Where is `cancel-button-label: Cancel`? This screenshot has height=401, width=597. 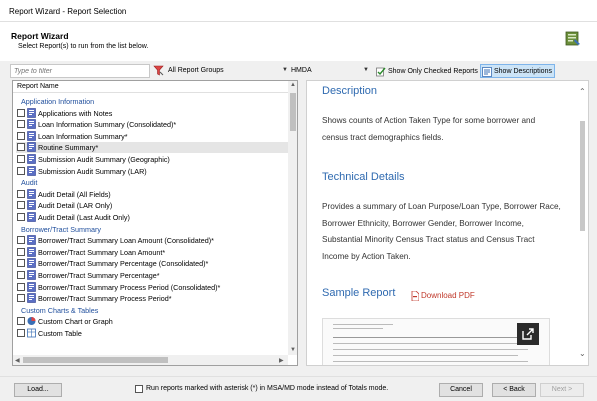
cancel-button-label: Cancel is located at coordinates (461, 389).